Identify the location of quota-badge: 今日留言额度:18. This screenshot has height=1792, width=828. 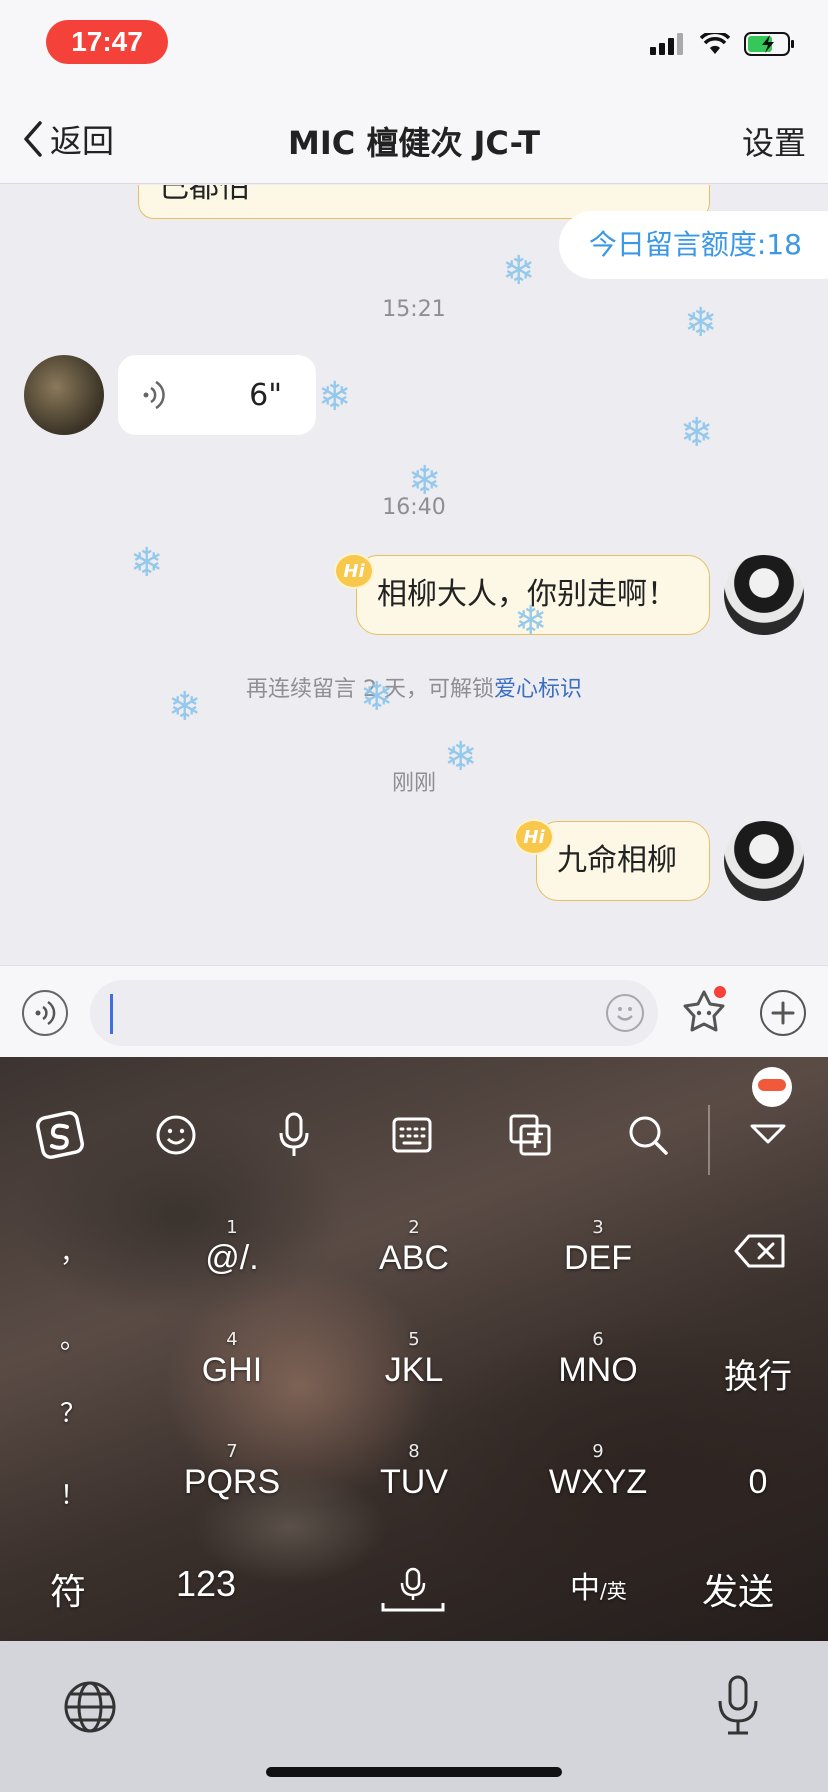
(693, 245).